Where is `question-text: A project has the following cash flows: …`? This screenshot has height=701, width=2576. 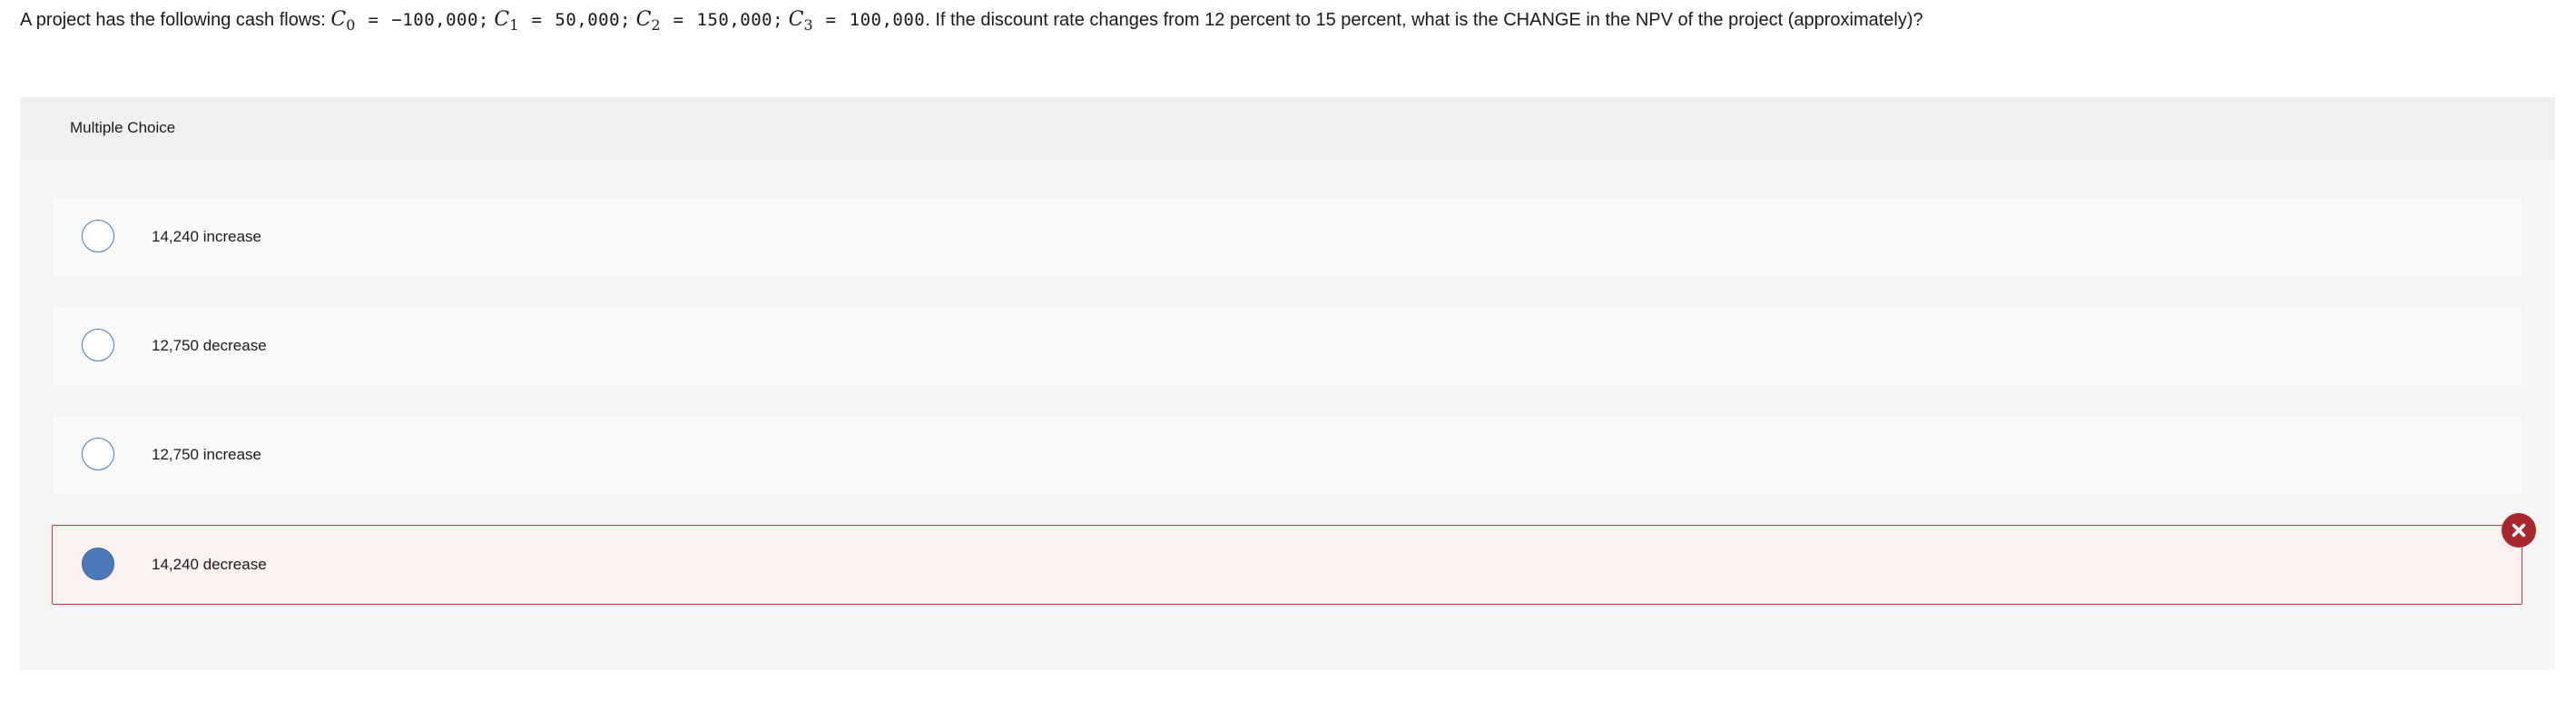
question-text: A project has the following cash flows: … is located at coordinates (971, 21).